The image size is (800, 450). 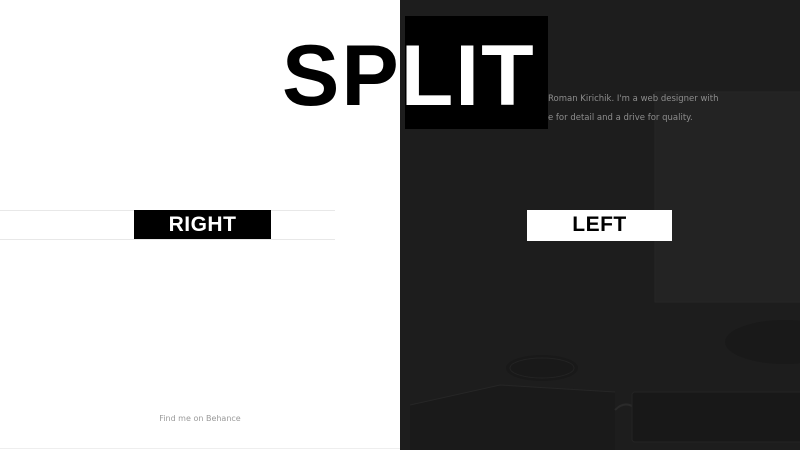 I want to click on intro-line: e for detail and a drive for quality., so click(x=620, y=118).